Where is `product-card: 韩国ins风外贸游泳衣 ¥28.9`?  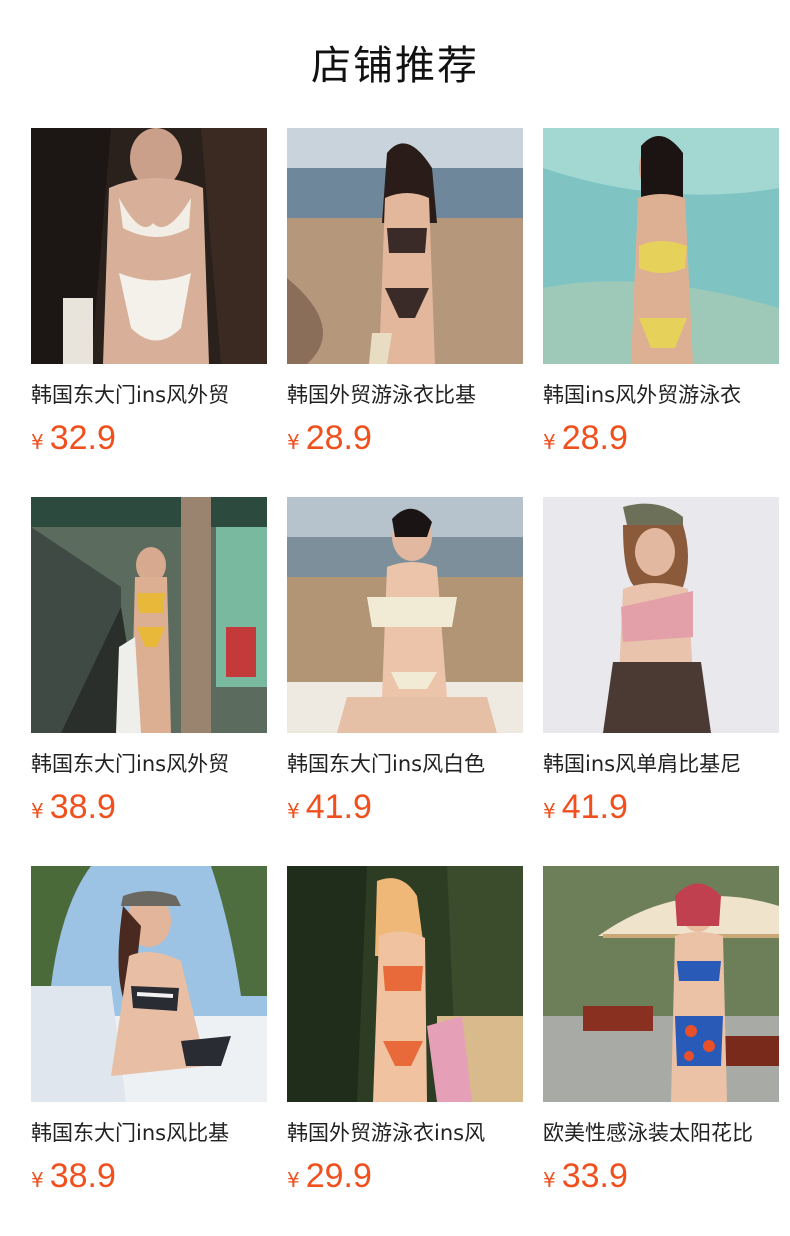 product-card: 韩国ins风外贸游泳衣 ¥28.9 is located at coordinates (661, 298).